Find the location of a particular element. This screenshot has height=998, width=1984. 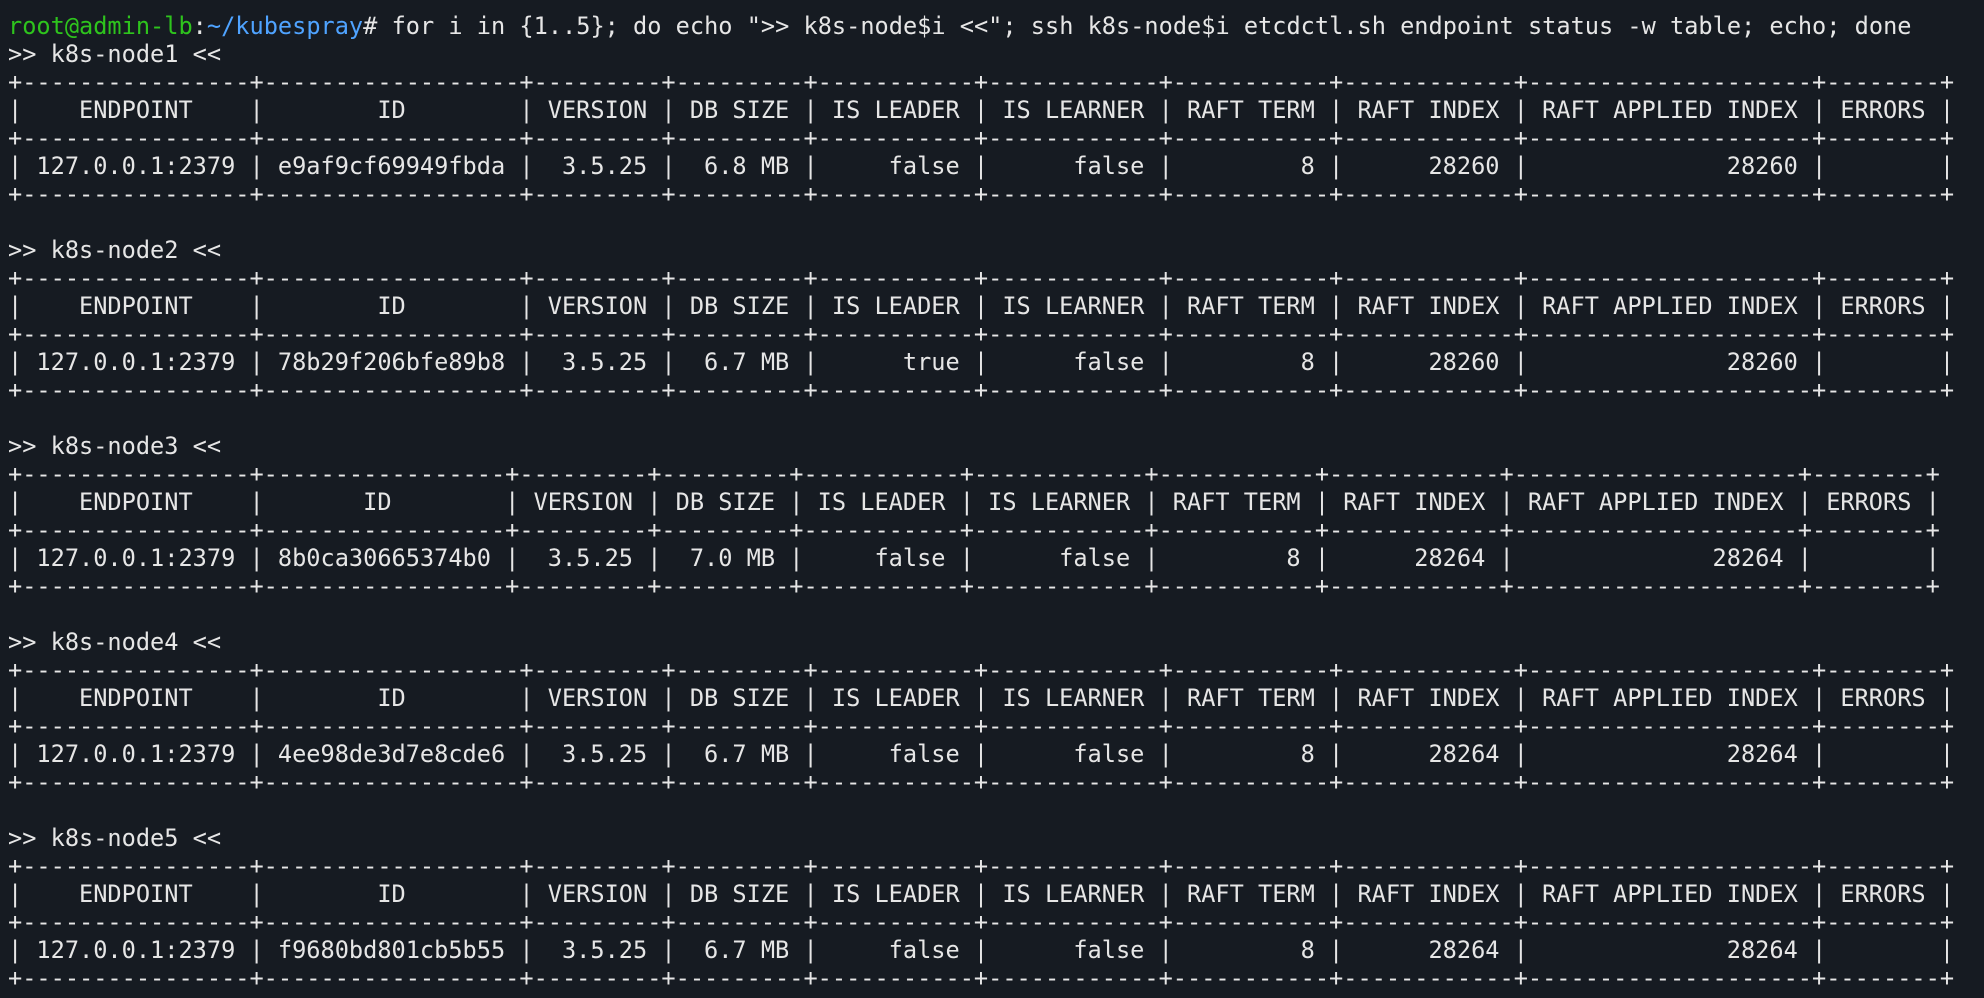

prompt-path: ~/kubespray is located at coordinates (285, 26).